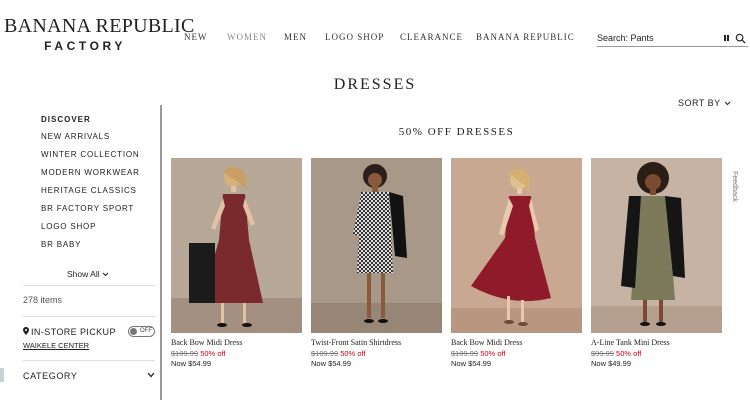 Image resolution: width=750 pixels, height=400 pixels. What do you see at coordinates (26, 331) in the screenshot?
I see `location-pin-icon` at bounding box center [26, 331].